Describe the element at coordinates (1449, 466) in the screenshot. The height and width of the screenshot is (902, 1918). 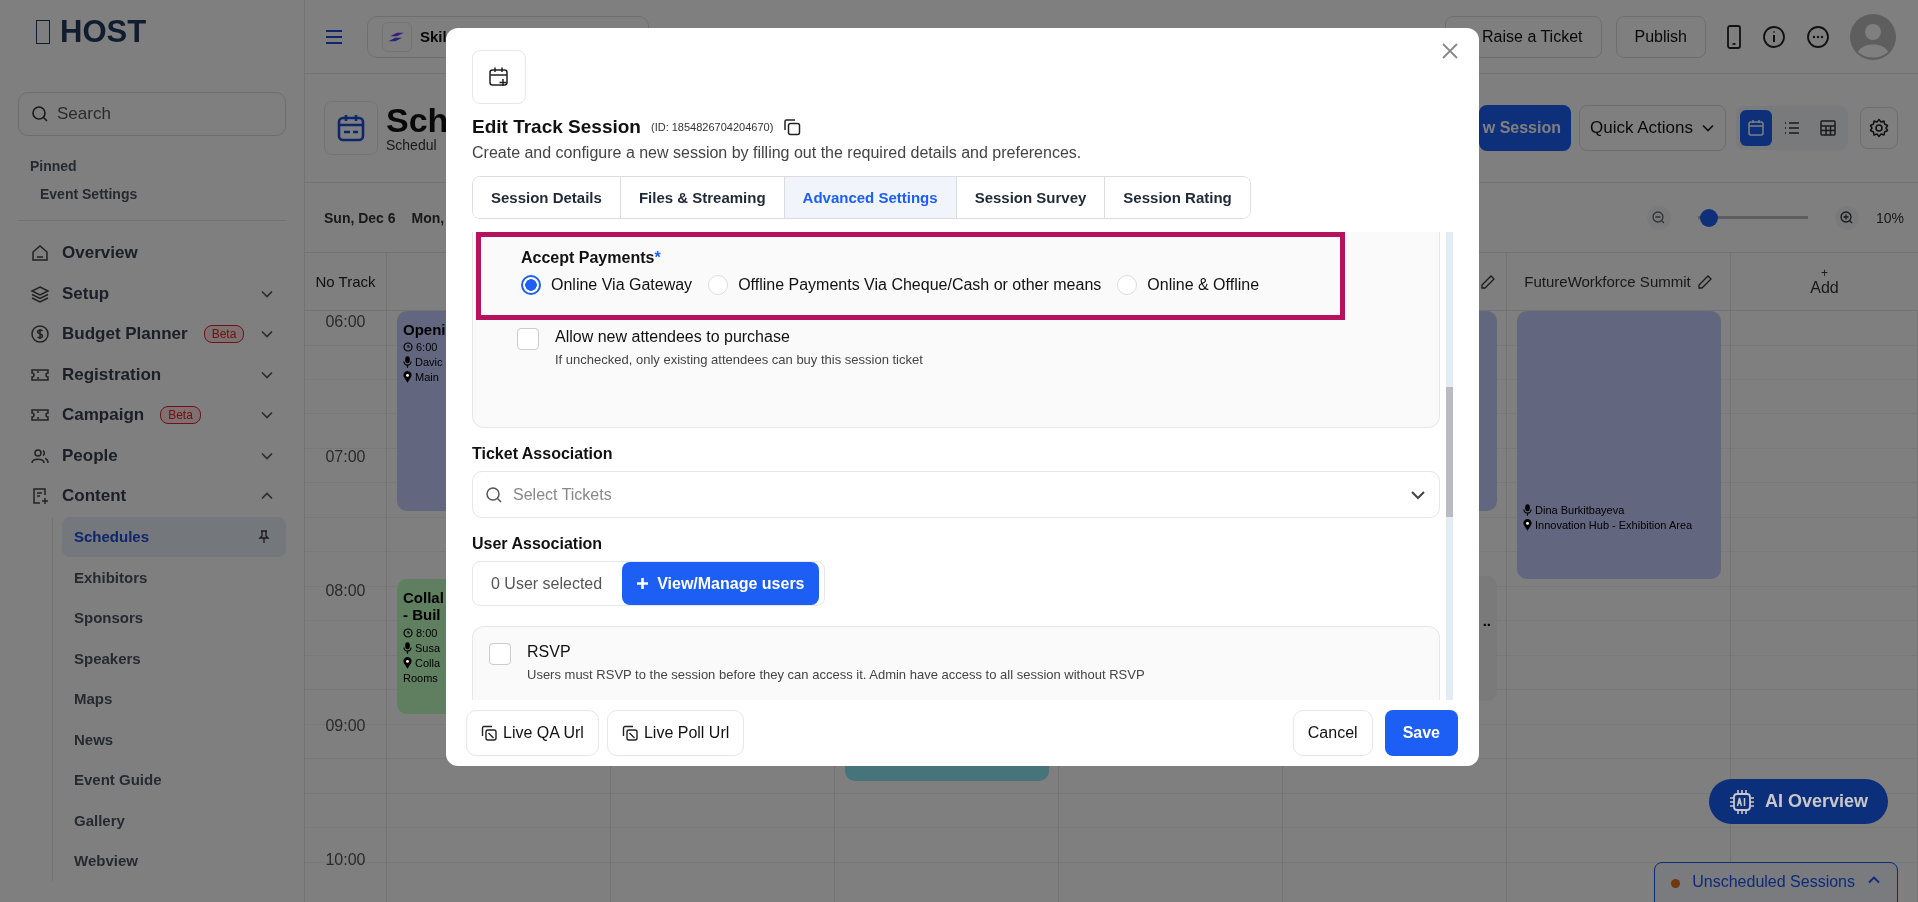
I see `scrollbar` at that location.